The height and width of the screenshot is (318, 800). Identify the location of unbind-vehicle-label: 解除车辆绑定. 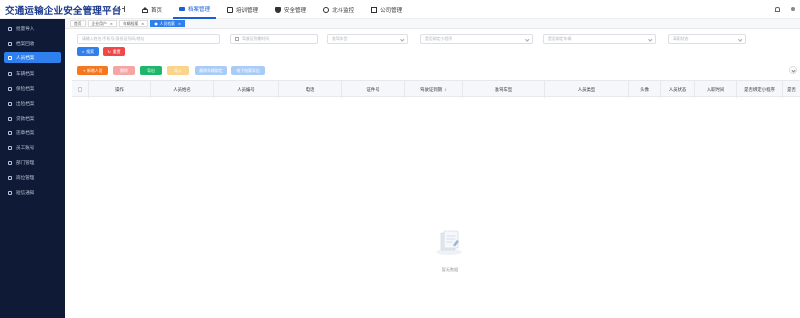
(211, 70).